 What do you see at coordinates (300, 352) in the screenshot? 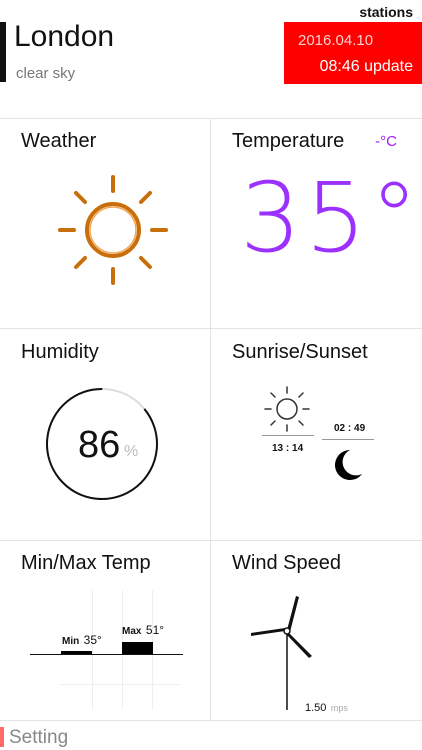
I see `sun-title: Sunrise/Sunset` at bounding box center [300, 352].